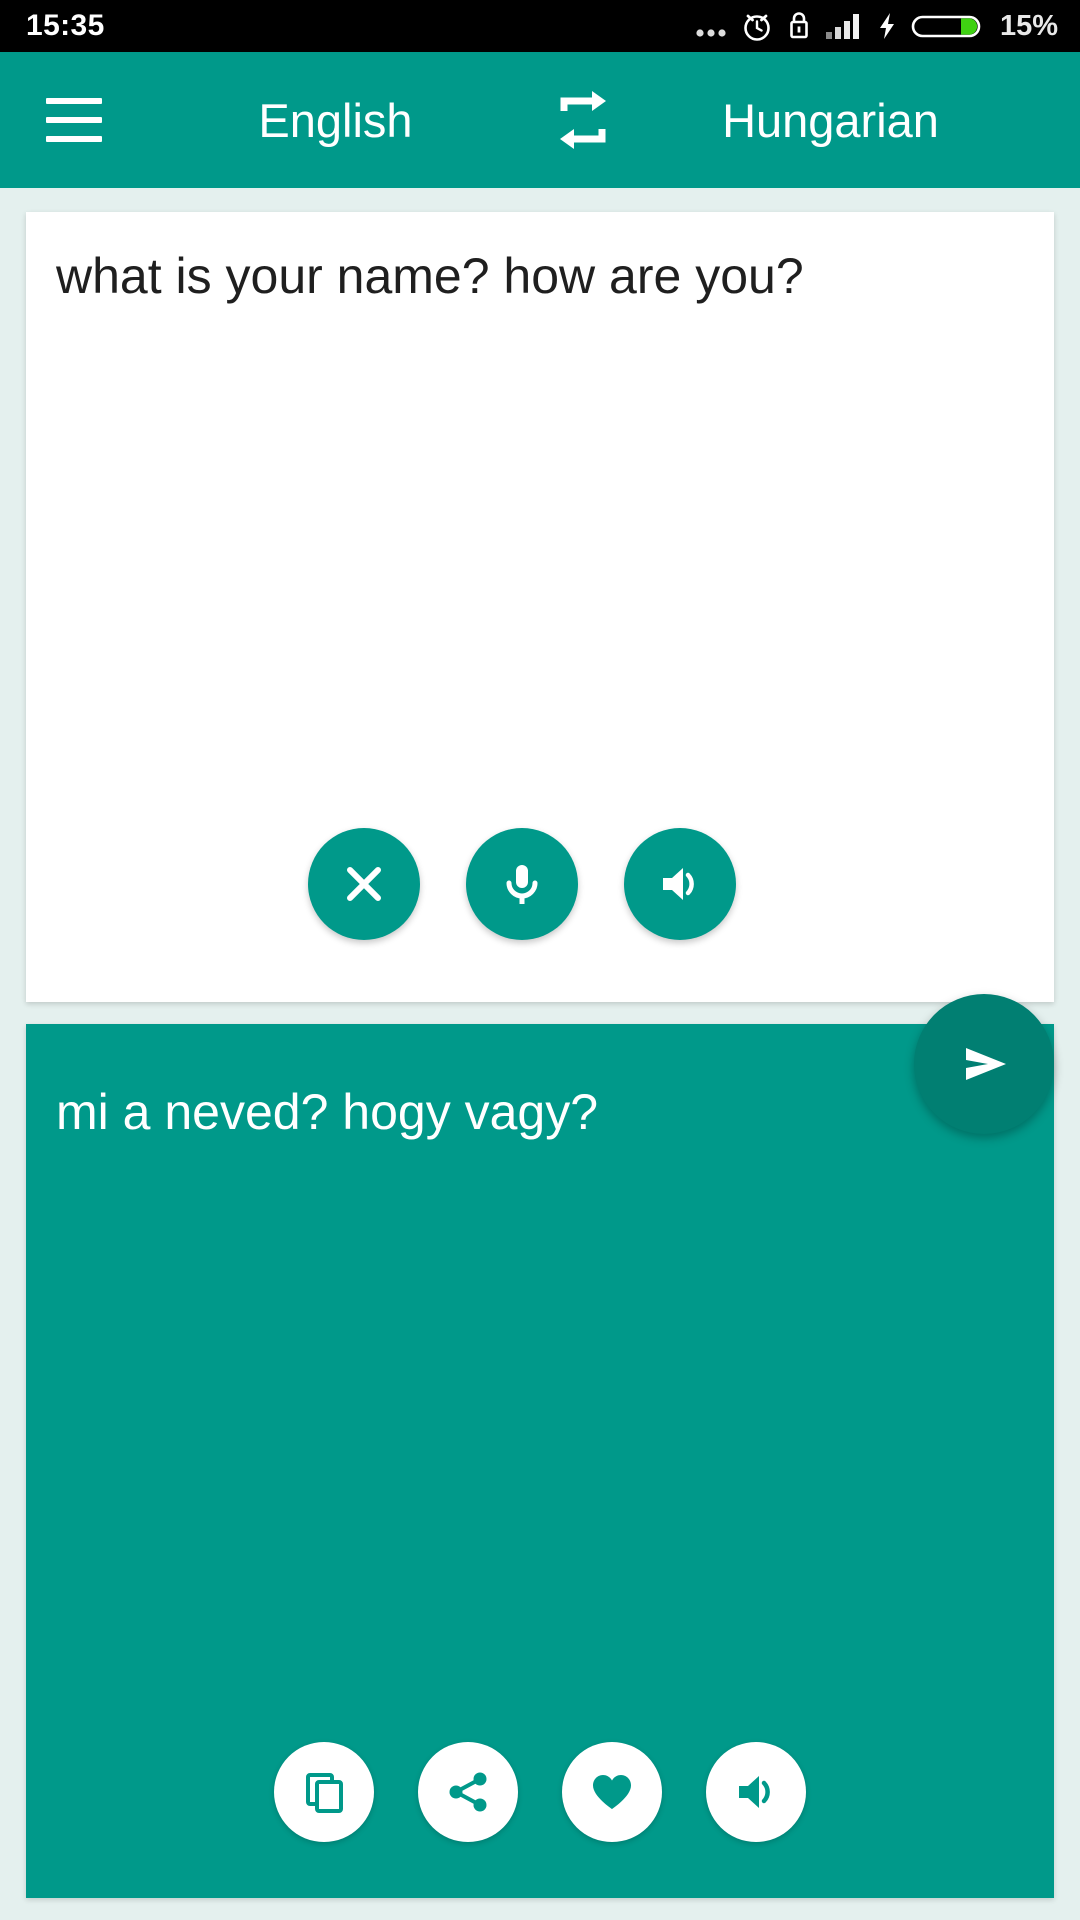 This screenshot has height=1920, width=1080. I want to click on heart-icon, so click(612, 1792).